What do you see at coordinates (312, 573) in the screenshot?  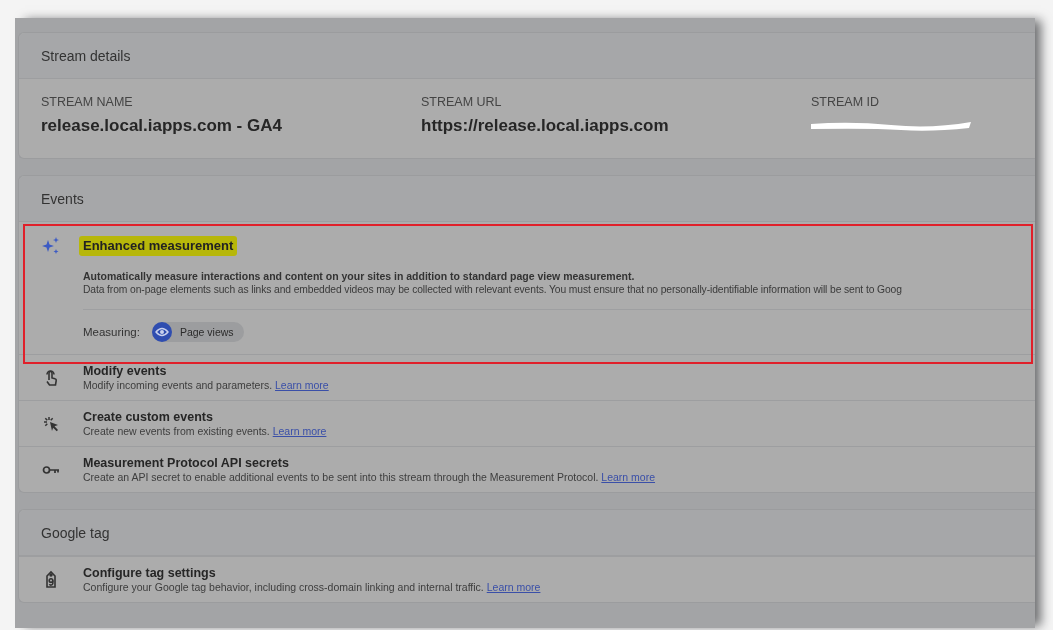 I see `row-title: Configure tag settings` at bounding box center [312, 573].